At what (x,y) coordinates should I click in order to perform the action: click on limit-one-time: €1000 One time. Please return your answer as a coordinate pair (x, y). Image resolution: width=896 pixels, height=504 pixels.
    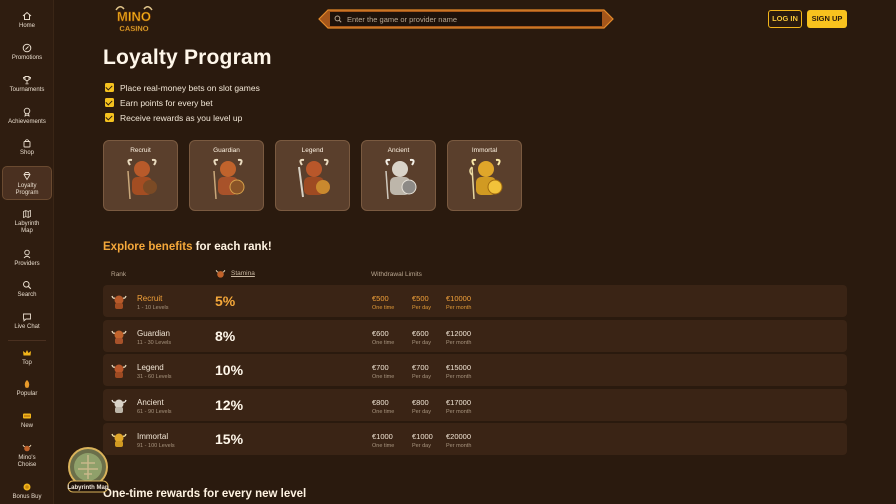
    Looking at the image, I should click on (383, 440).